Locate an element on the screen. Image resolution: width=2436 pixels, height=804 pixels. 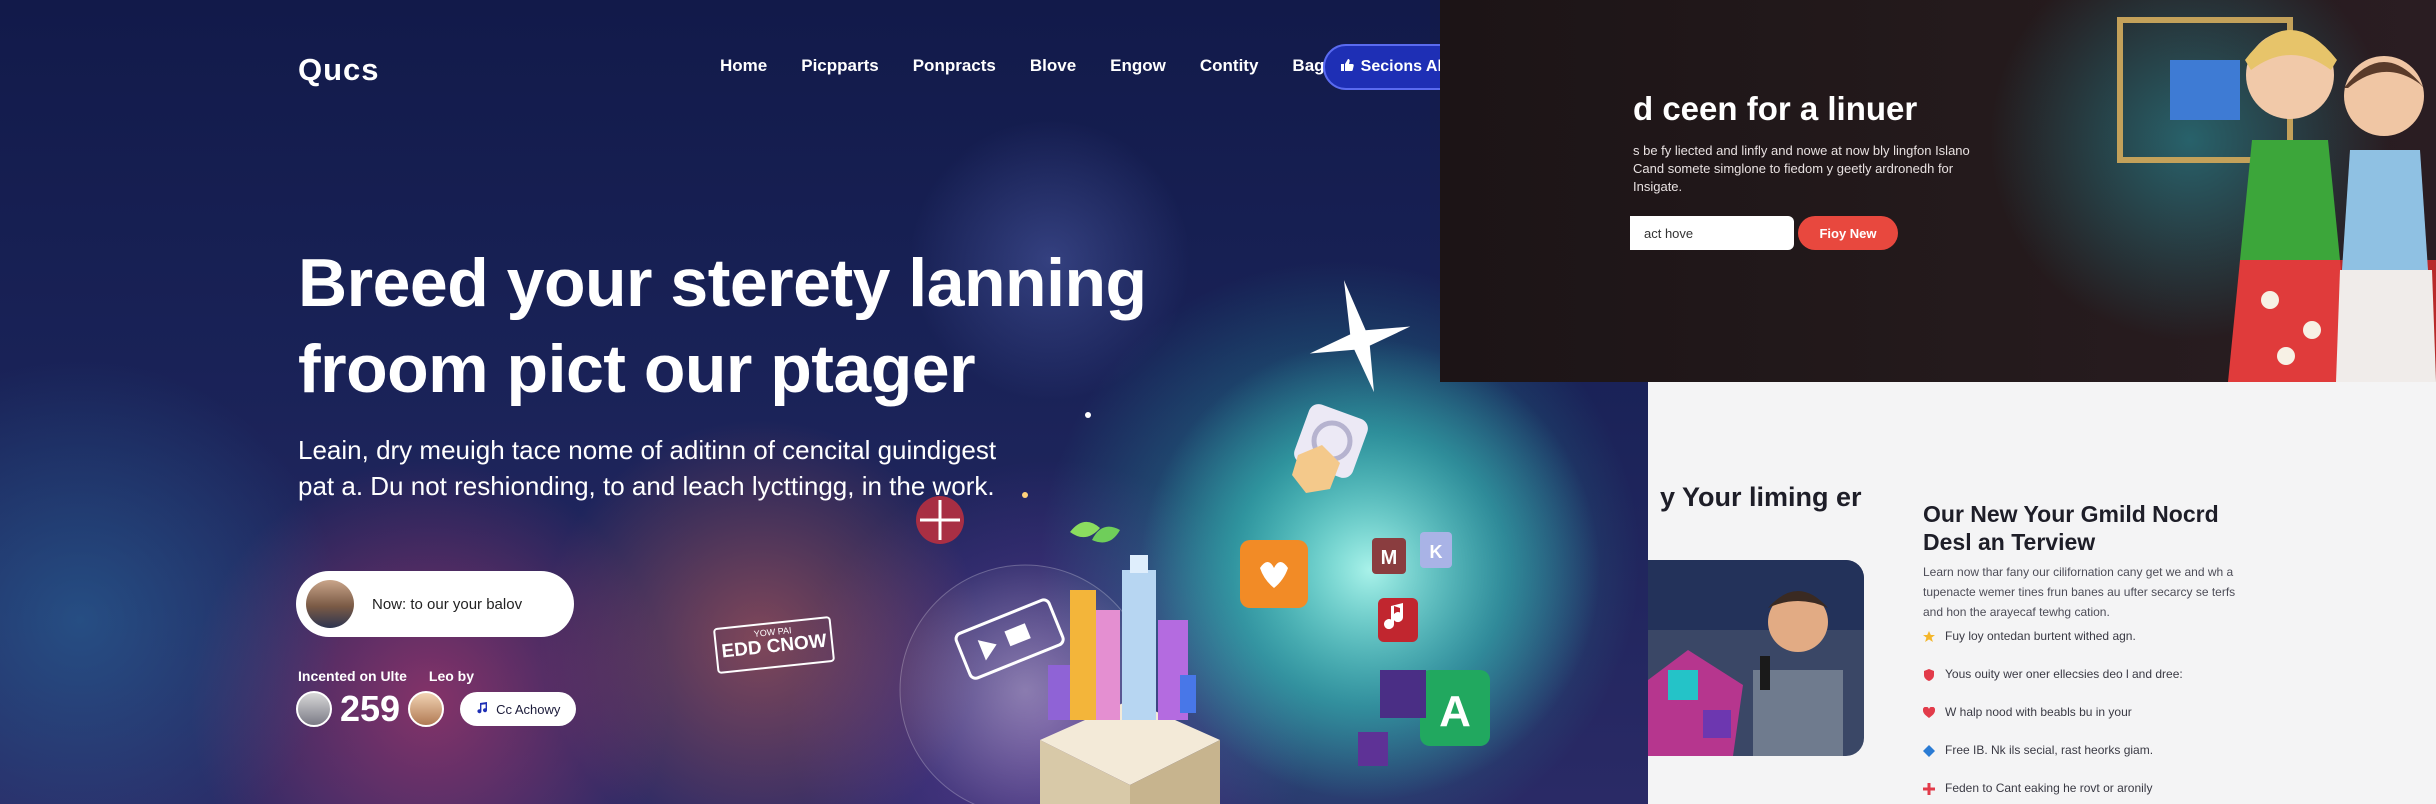
svg-text: M is located at coordinates (1389, 558).